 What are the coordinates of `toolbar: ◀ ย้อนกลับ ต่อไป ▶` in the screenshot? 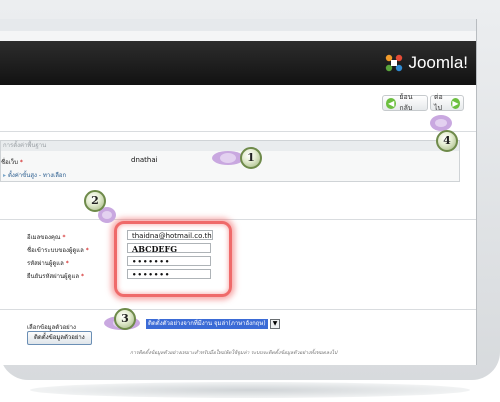 It's located at (238, 108).